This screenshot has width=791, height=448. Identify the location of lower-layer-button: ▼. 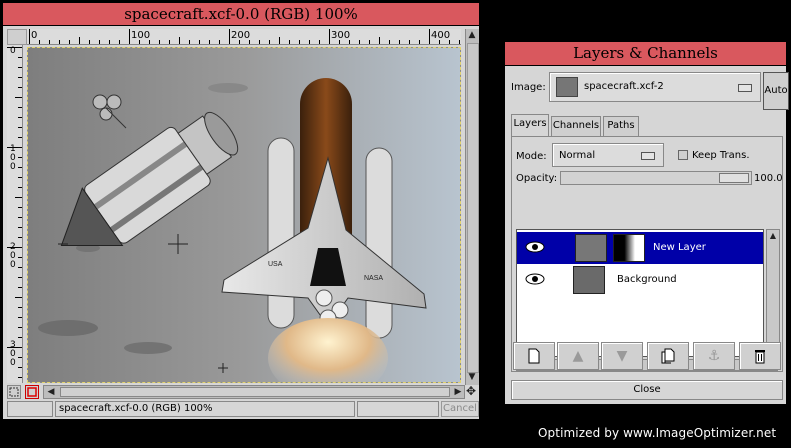
(622, 356).